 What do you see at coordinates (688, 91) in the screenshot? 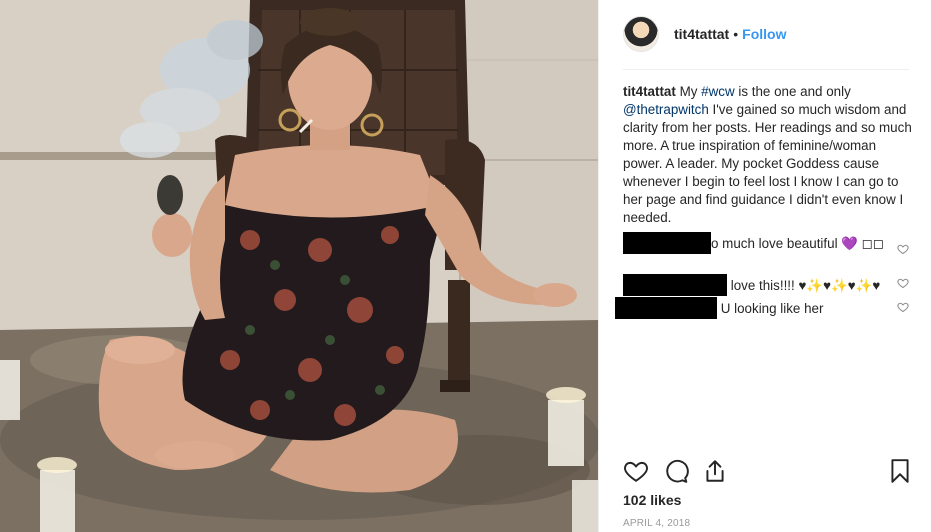
I see `caption-text-1: My` at bounding box center [688, 91].